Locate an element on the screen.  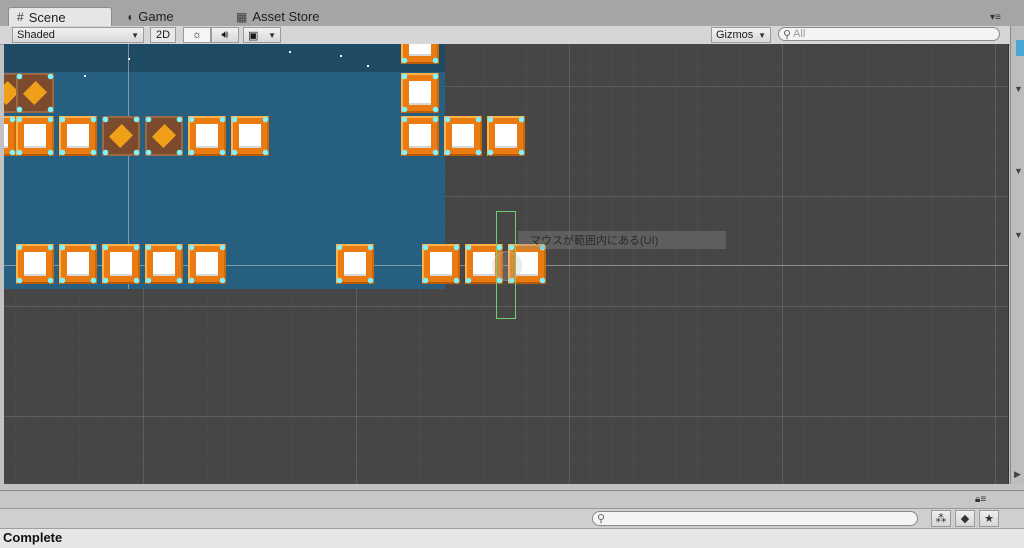
status-text: Complete is located at coordinates (33, 537).